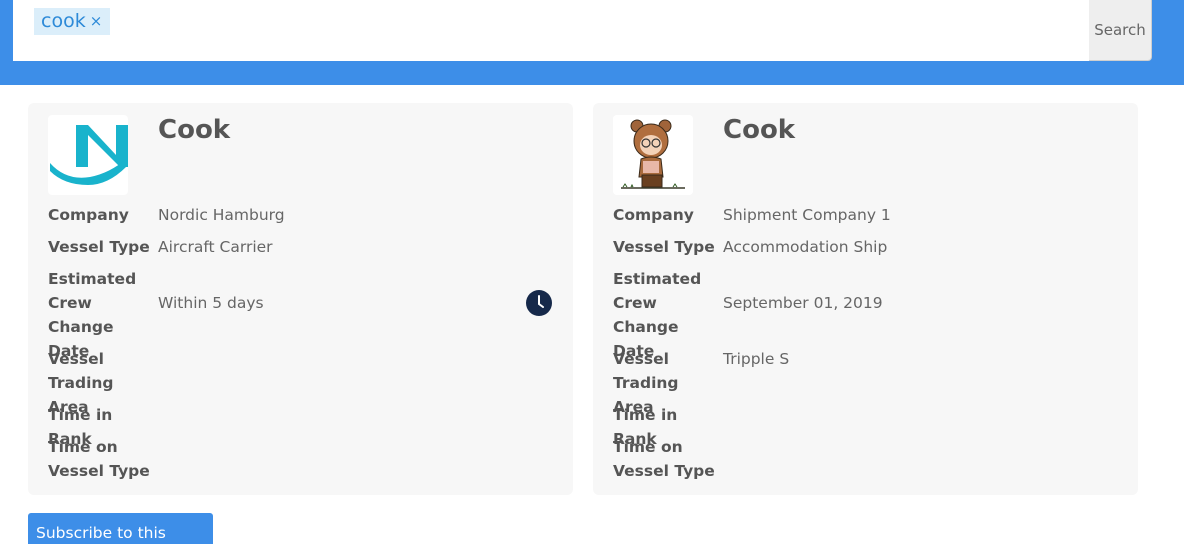 The height and width of the screenshot is (544, 1184). I want to click on subscribe-button: Subscribe to this search, so click(120, 528).